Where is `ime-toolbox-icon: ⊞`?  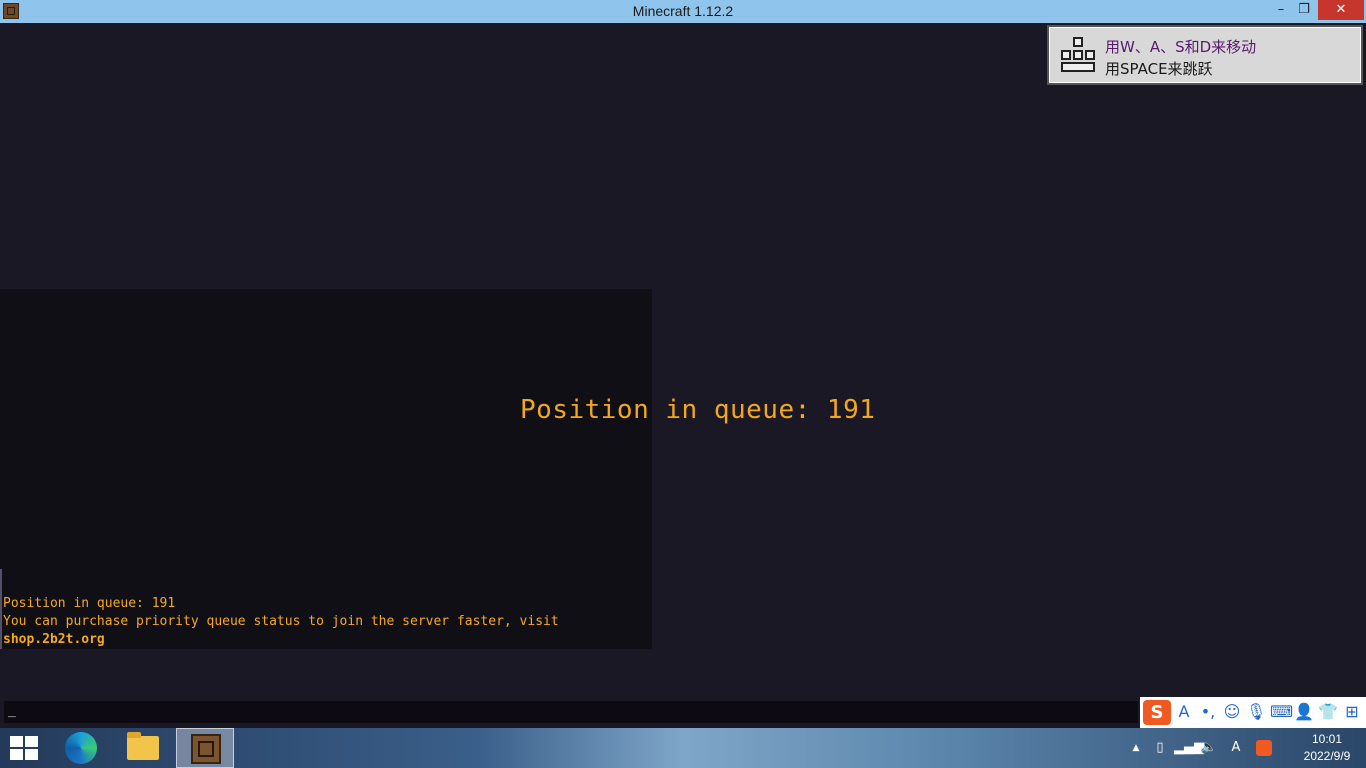 ime-toolbox-icon: ⊞ is located at coordinates (1352, 711).